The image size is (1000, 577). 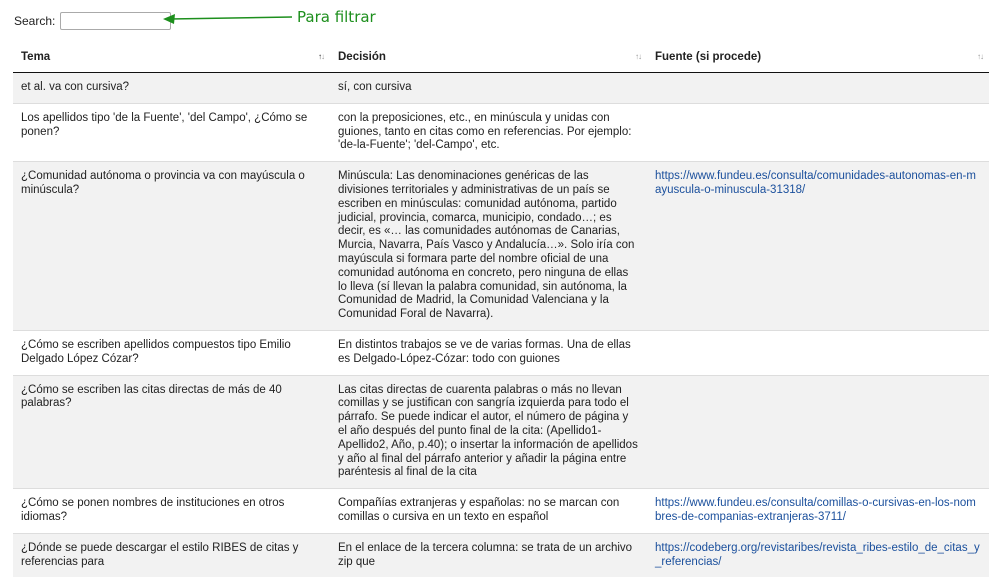 I want to click on filter-annotation: Para filtrar, so click(x=270, y=20).